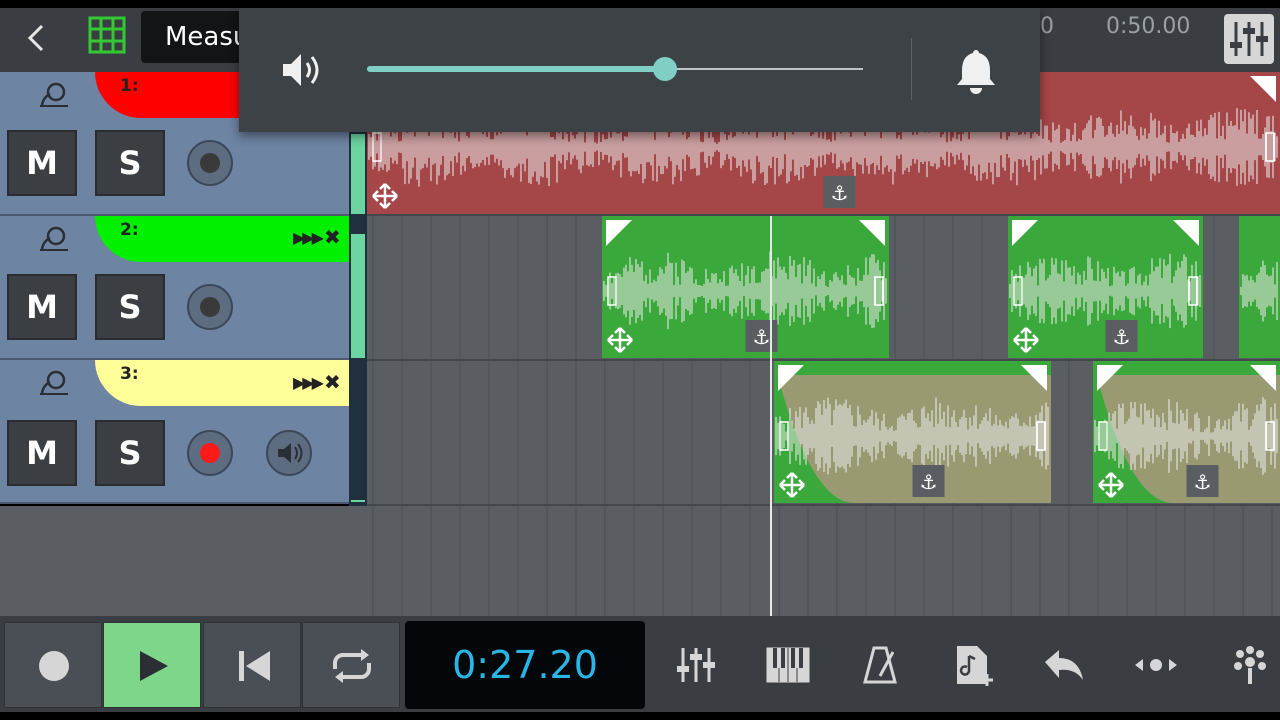 This screenshot has height=720, width=1280. Describe the element at coordinates (129, 86) in the screenshot. I see `track-number-label: 1:` at that location.